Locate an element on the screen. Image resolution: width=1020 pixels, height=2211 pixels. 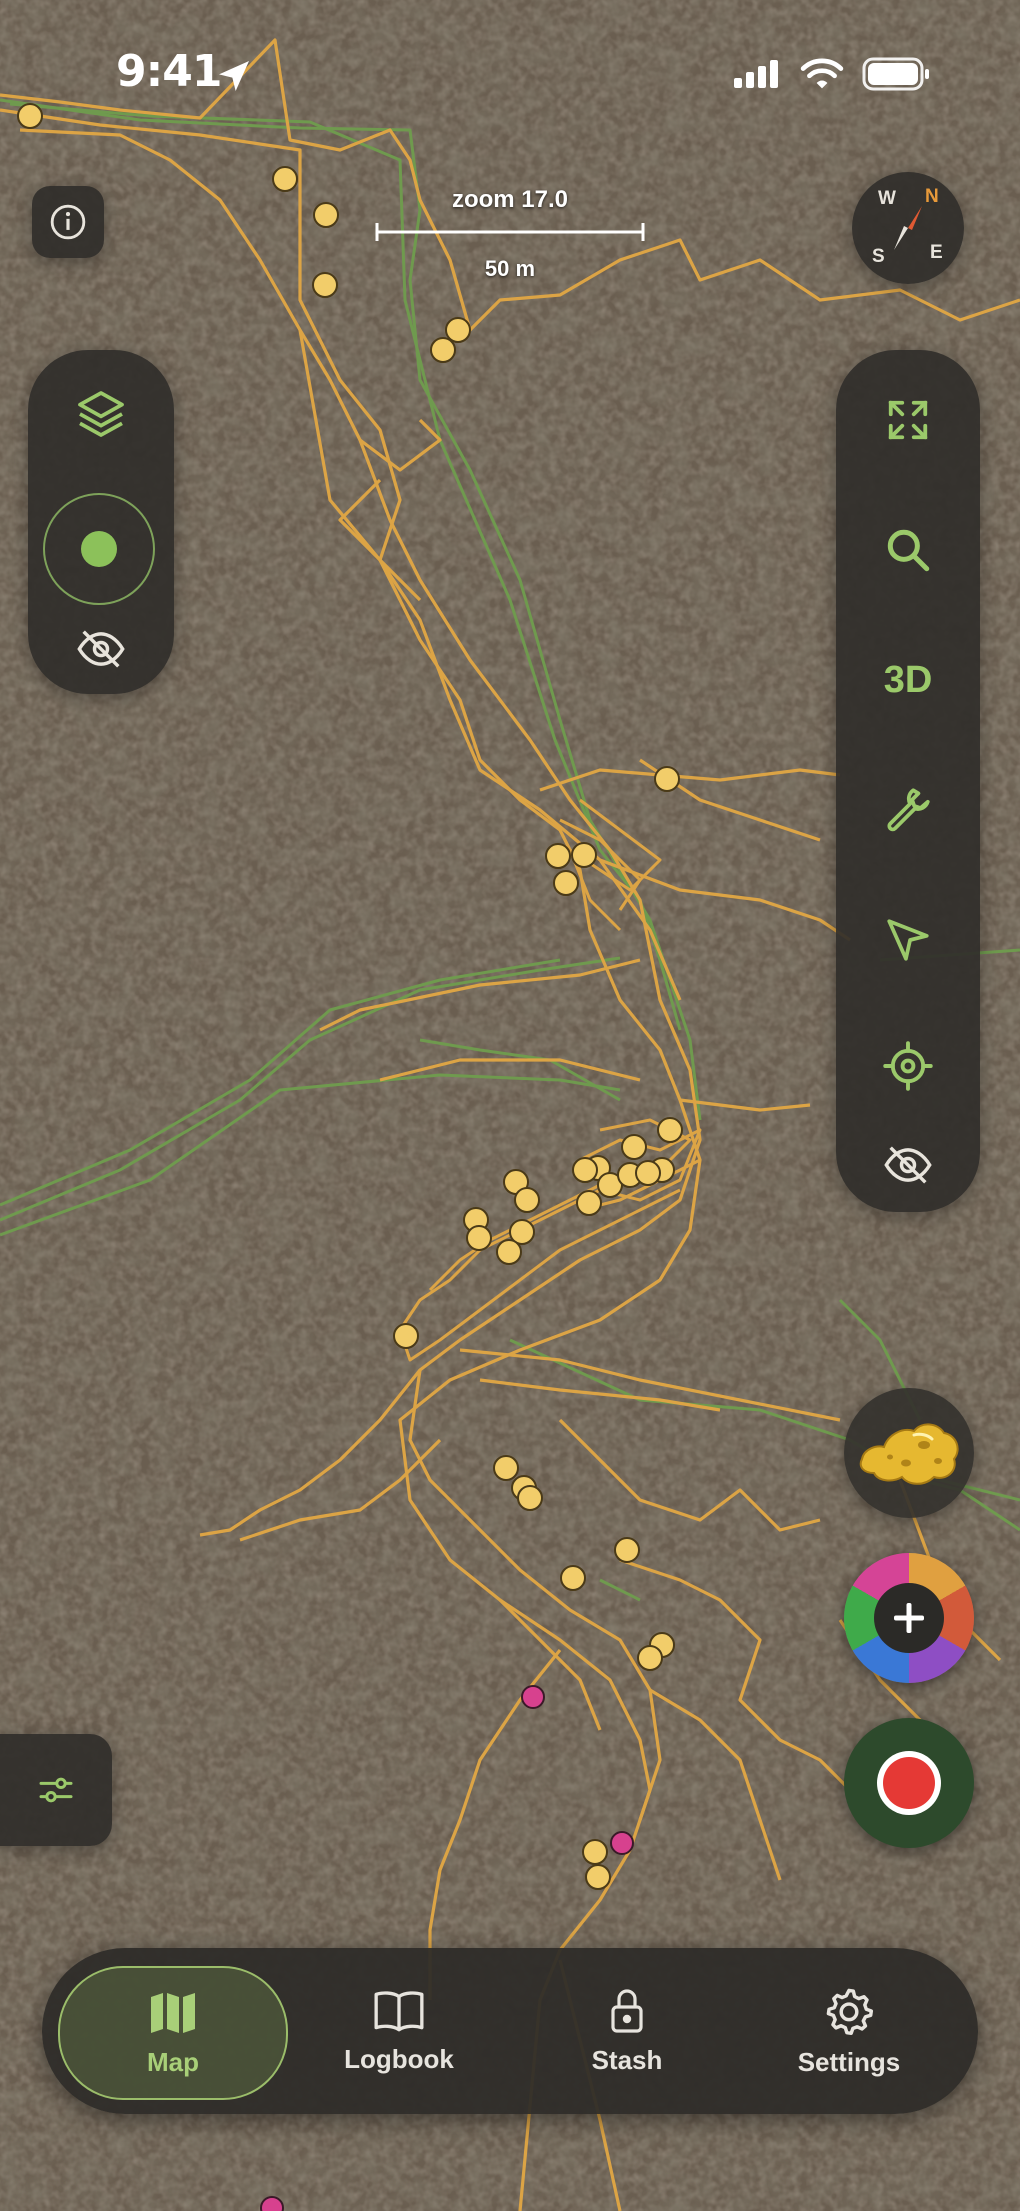
left-toolbar is located at coordinates (101, 522).